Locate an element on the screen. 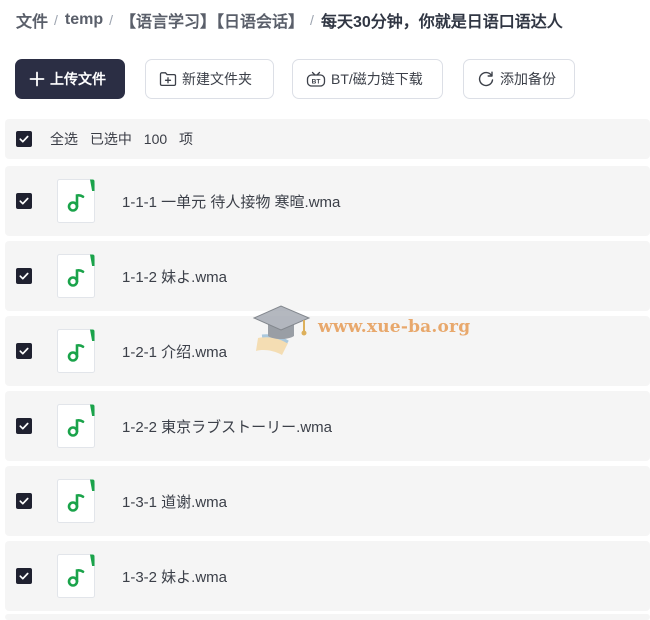 This screenshot has height=620, width=650. file-name: 1-1-1 一单元 待人接物 寒暄.wma is located at coordinates (231, 201).